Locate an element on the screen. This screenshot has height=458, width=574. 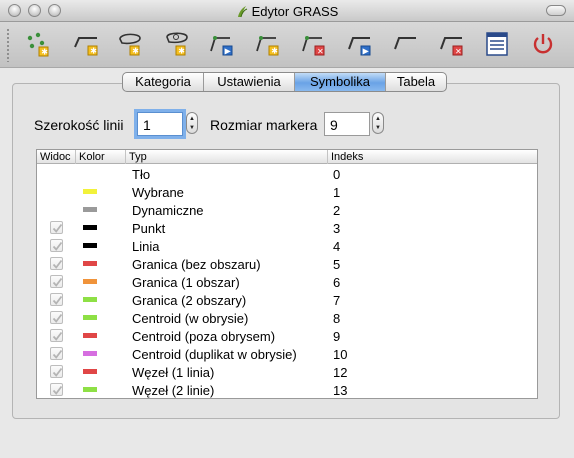
delete-line-tool: ✕ is located at coordinates (453, 44).